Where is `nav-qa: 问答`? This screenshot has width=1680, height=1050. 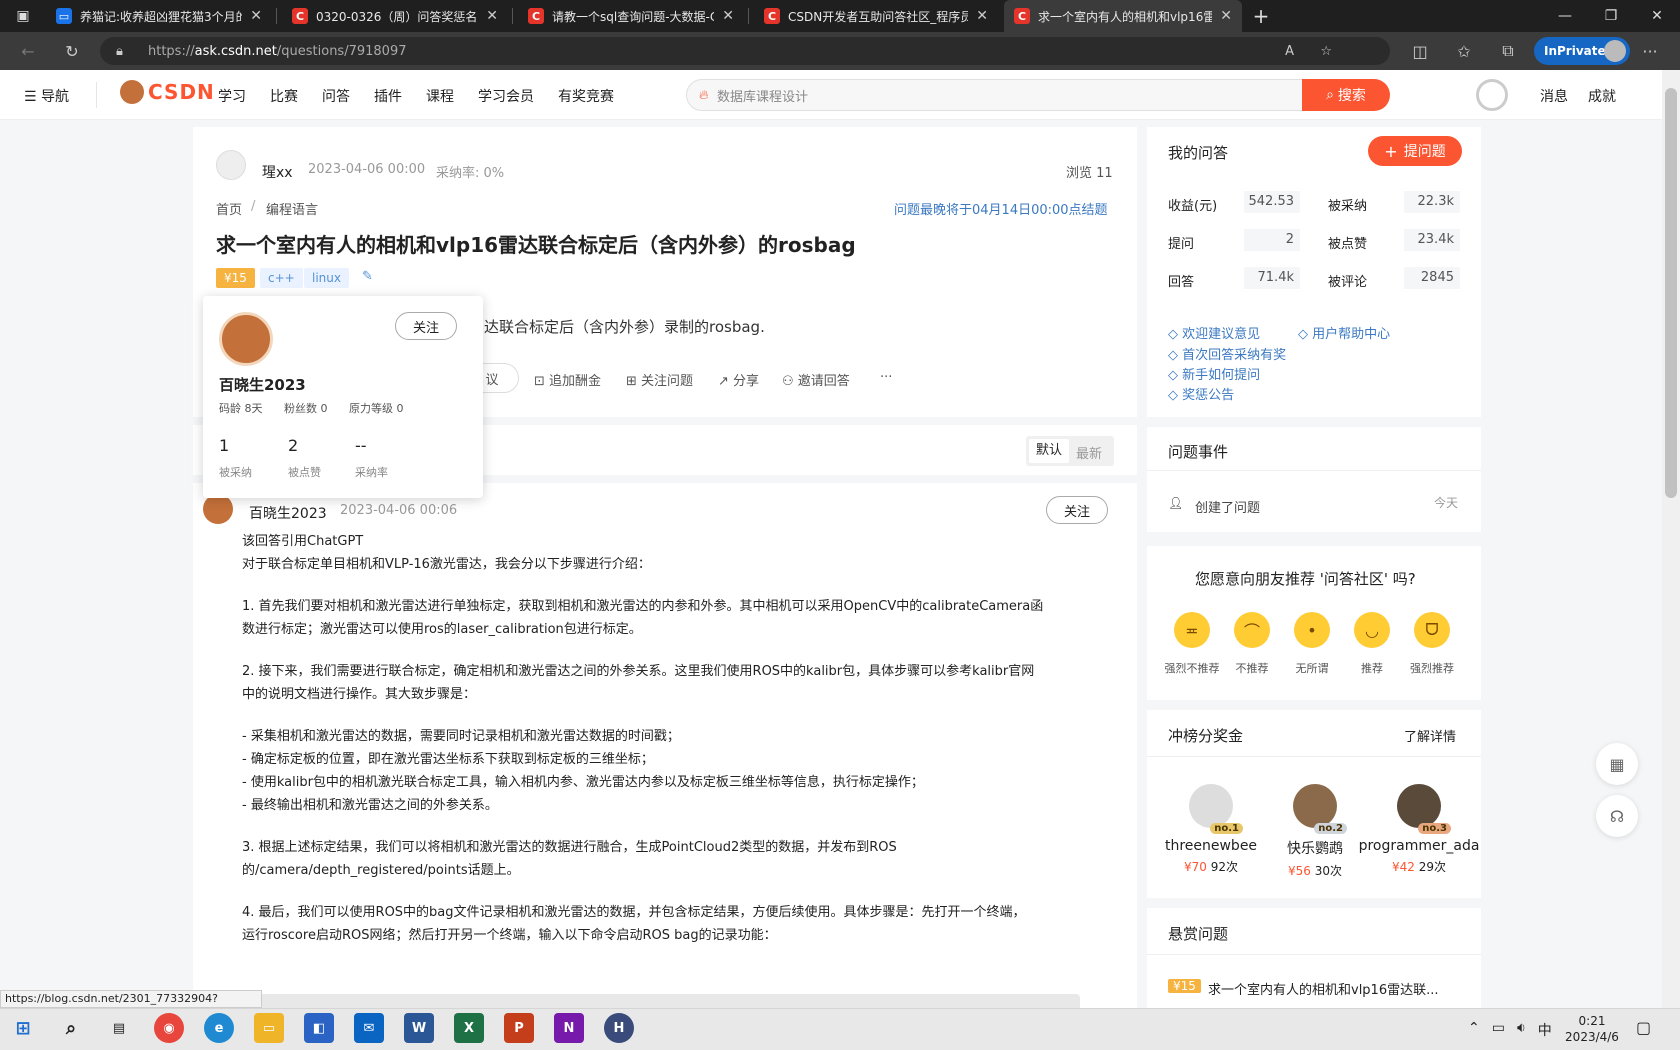 nav-qa: 问答 is located at coordinates (336, 96).